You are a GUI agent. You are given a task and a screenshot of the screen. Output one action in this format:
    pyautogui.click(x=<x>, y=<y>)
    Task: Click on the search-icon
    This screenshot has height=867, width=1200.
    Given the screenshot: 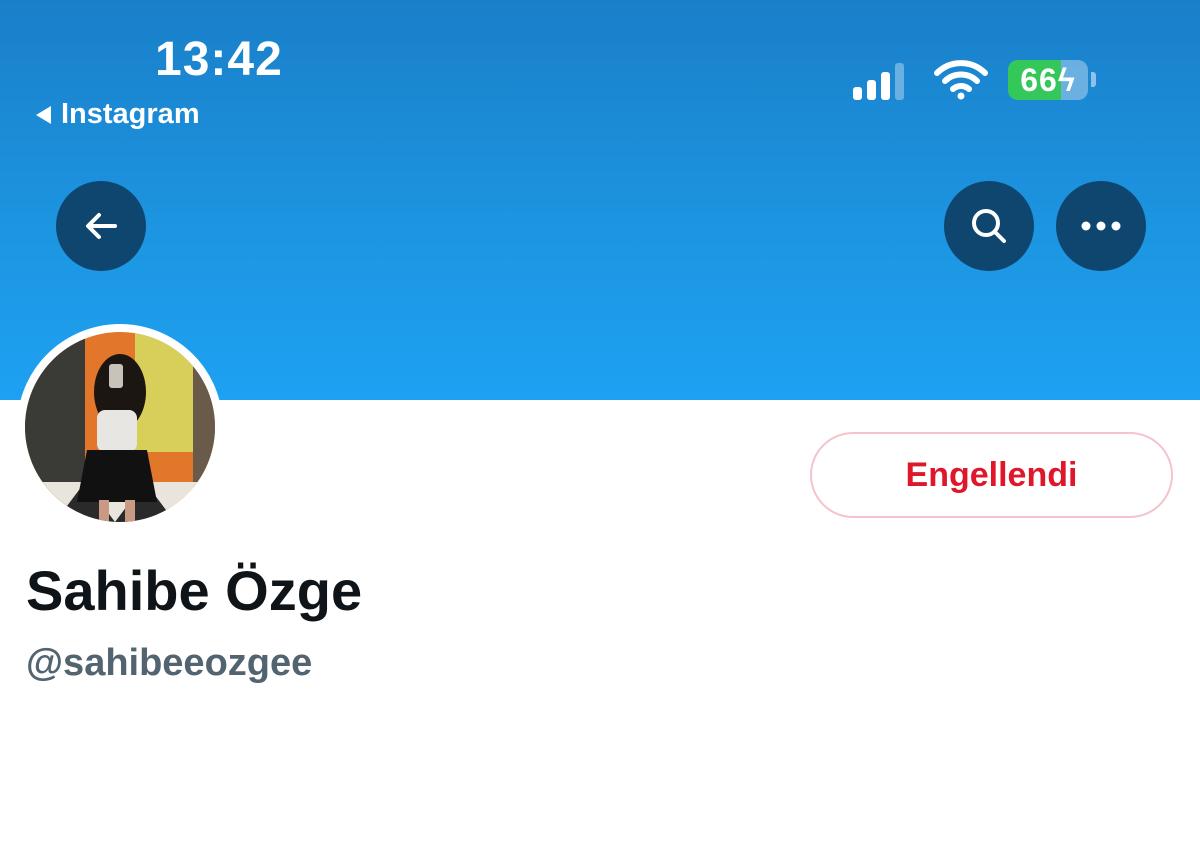 What is the action you would take?
    pyautogui.click(x=989, y=226)
    